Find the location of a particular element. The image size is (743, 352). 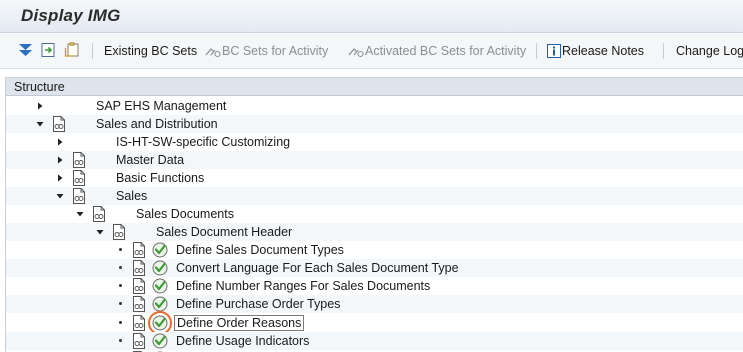

tree-node: Sales and Distribution is located at coordinates (374, 124).